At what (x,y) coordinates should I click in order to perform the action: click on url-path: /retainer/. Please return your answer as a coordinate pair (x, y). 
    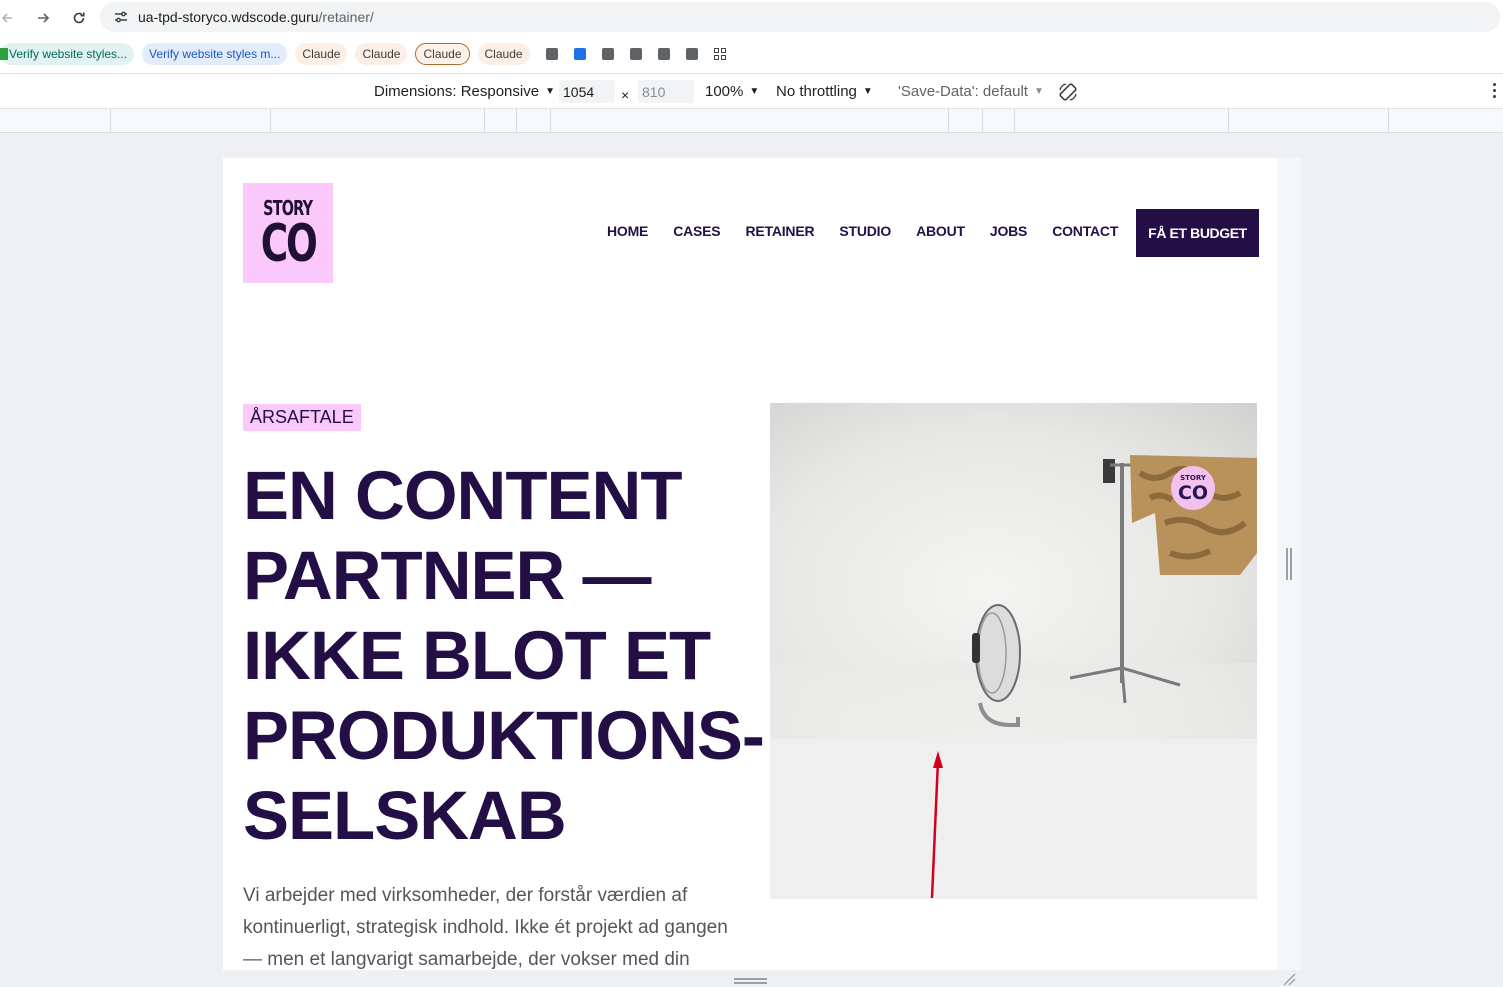
    Looking at the image, I should click on (346, 17).